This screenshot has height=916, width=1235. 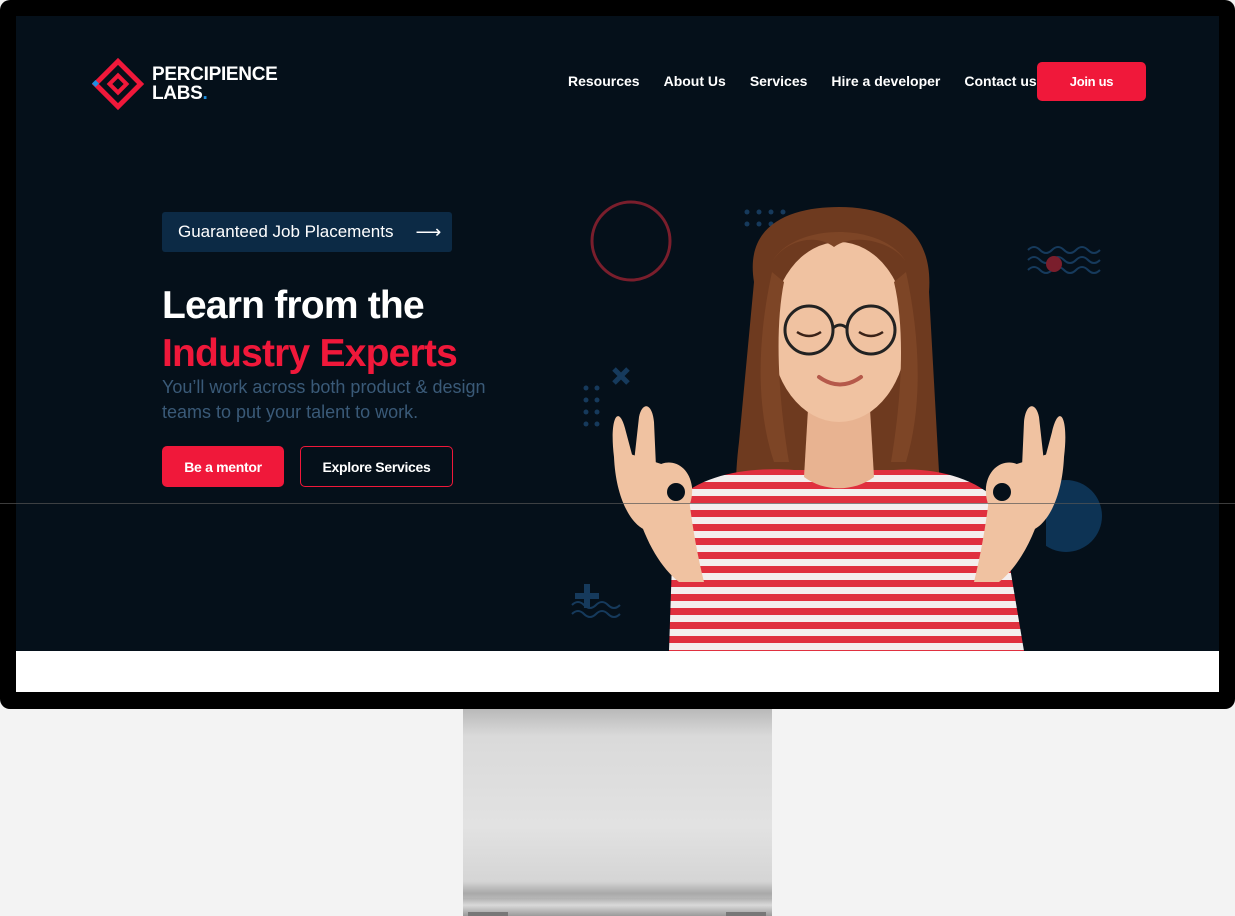 What do you see at coordinates (310, 353) in the screenshot?
I see `hero-heading-line-2: Industry Experts` at bounding box center [310, 353].